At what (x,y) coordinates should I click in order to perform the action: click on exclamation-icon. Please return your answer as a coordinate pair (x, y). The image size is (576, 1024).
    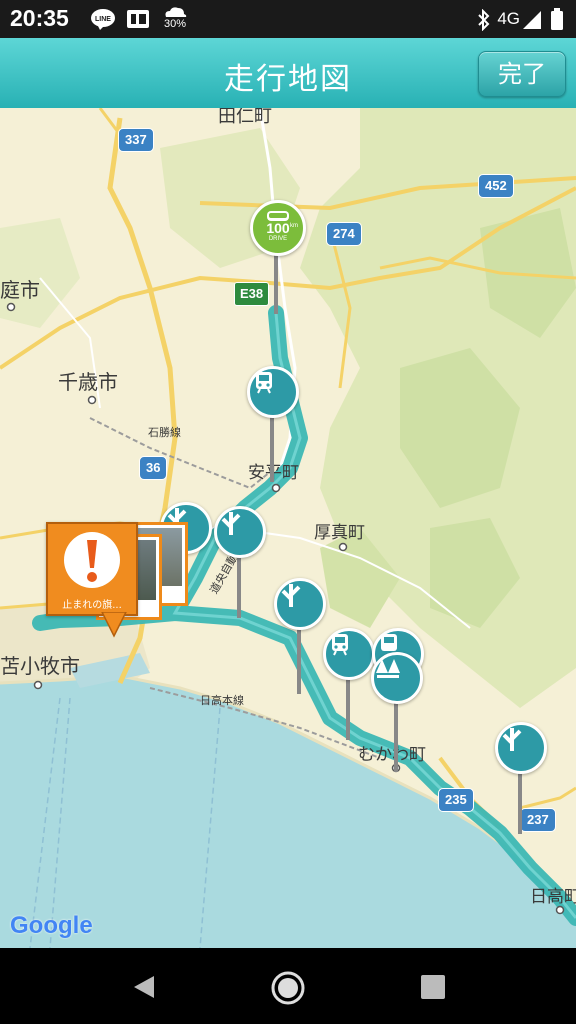
    Looking at the image, I should click on (92, 560).